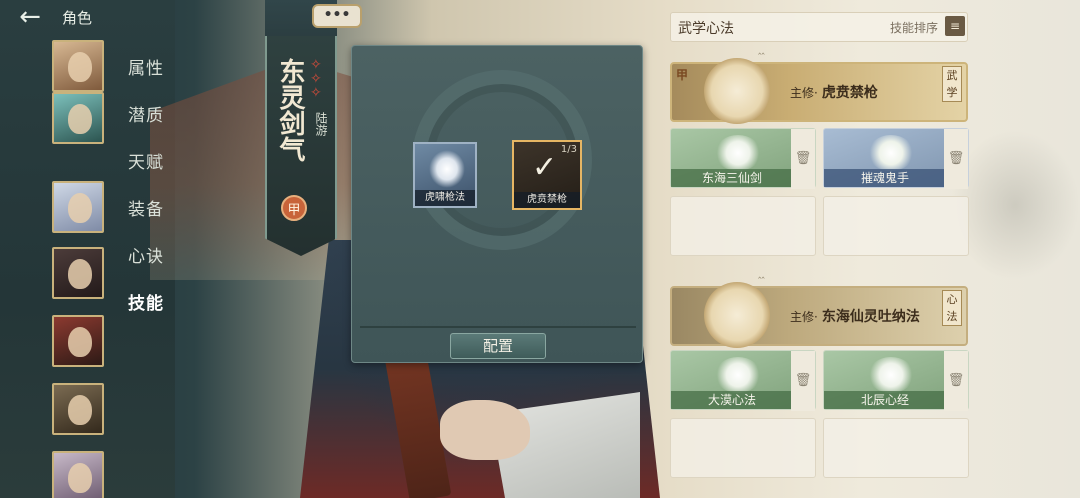 The width and height of the screenshot is (1080, 498). I want to click on sub-skill-name: 摧魂鬼手, so click(885, 178).